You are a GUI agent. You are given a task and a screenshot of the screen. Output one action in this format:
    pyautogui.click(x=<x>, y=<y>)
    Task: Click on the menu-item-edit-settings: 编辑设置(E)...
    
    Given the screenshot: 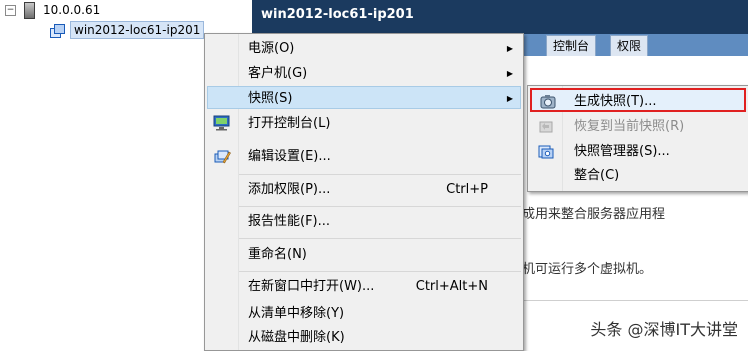 What is the action you would take?
    pyautogui.click(x=364, y=156)
    